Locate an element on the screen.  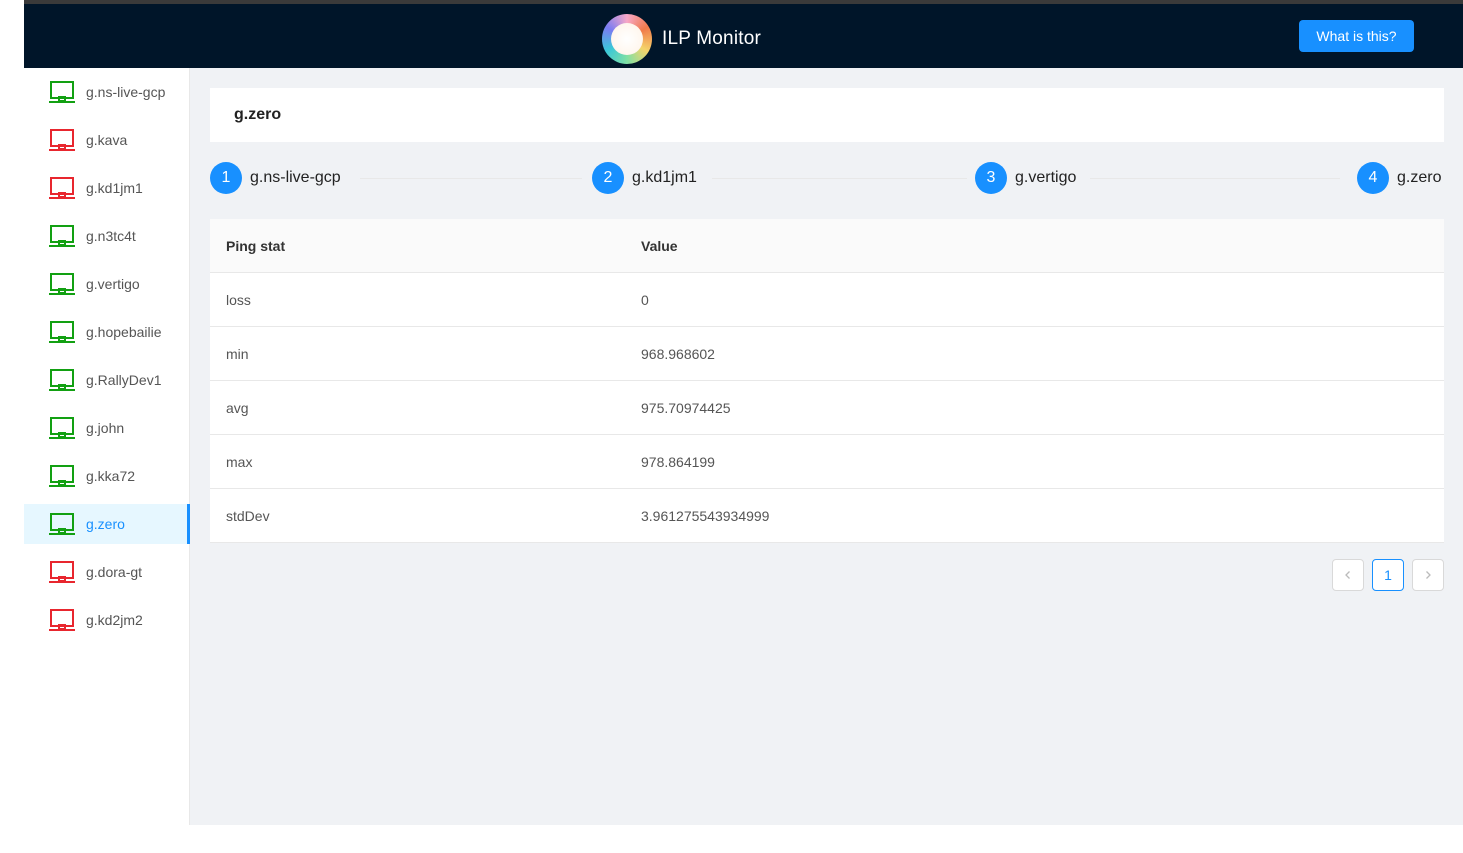
step-number: 4 is located at coordinates (1373, 178).